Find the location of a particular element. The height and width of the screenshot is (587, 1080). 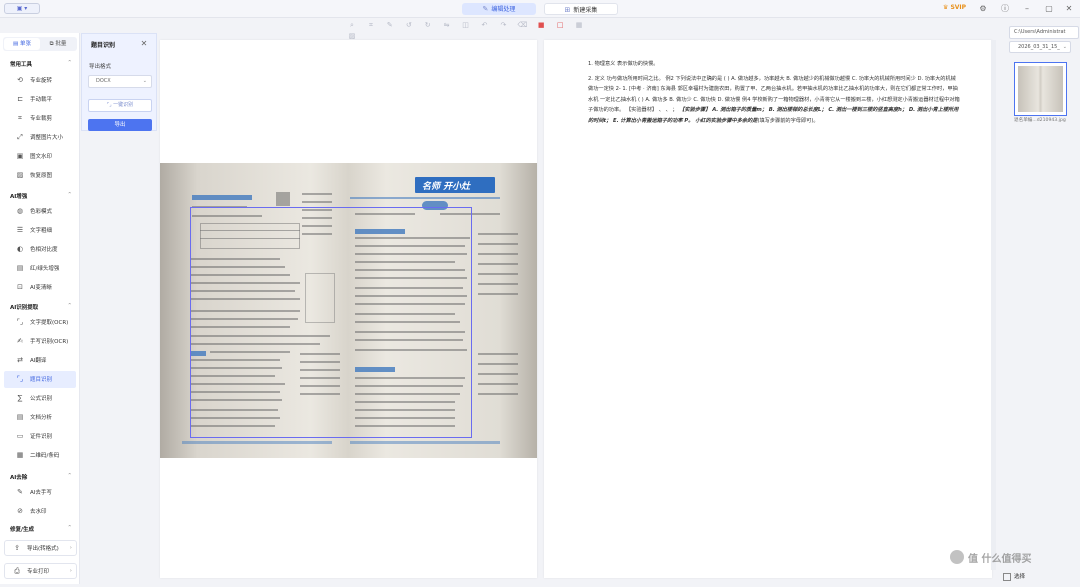

section-repair: 修复/生成 ⌃ is located at coordinates (41, 529).